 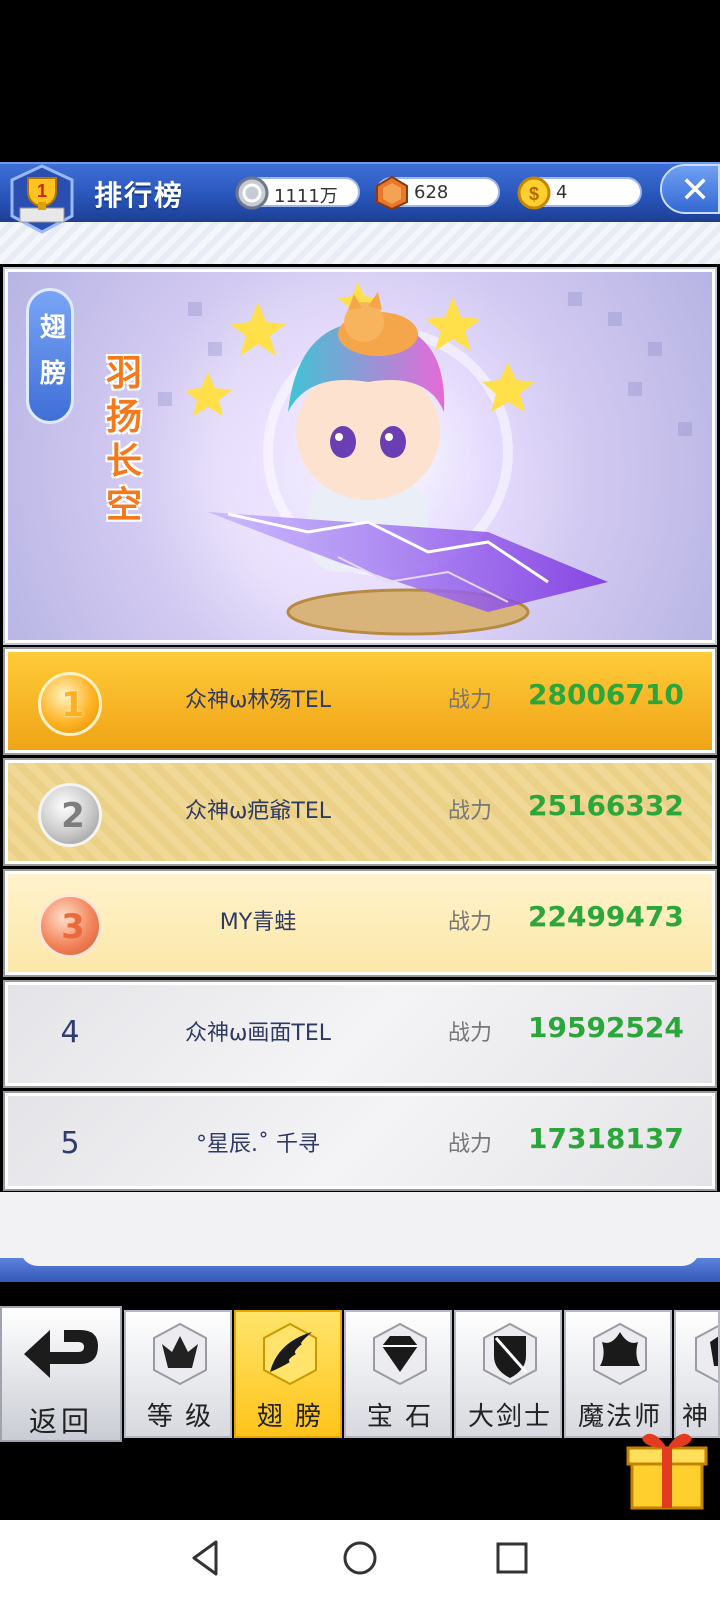 What do you see at coordinates (562, 192) in the screenshot?
I see `gold-coin-value: 4` at bounding box center [562, 192].